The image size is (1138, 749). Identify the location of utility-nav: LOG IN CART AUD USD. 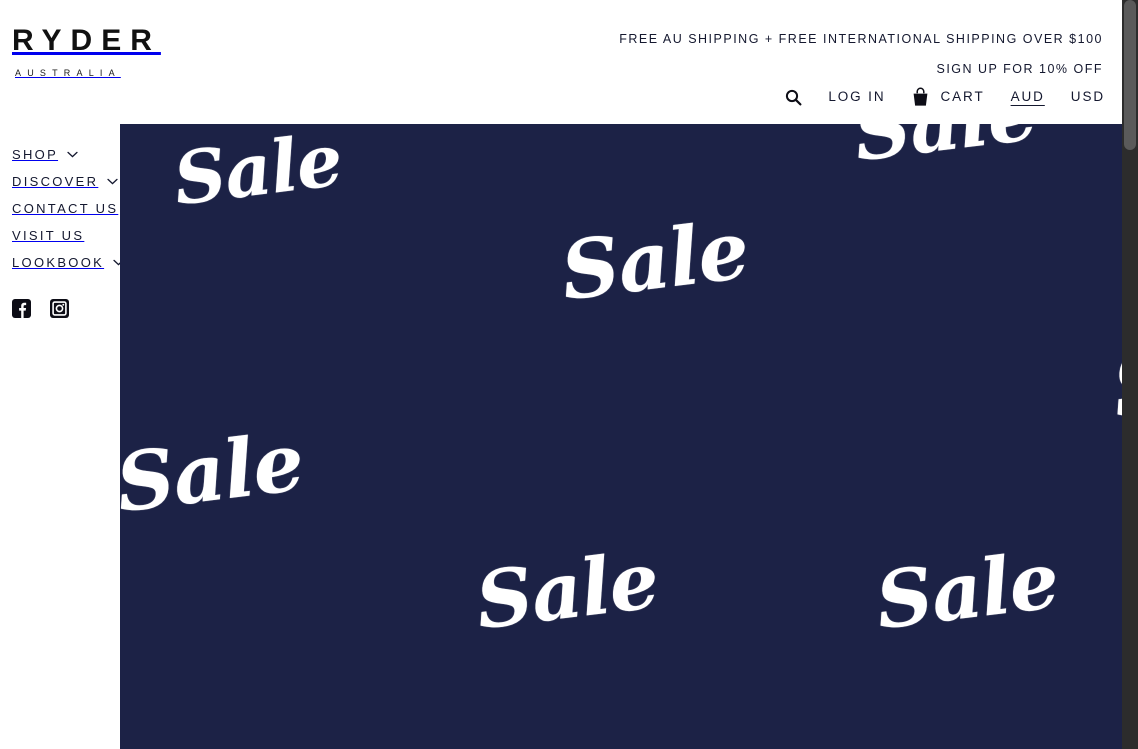
(945, 97).